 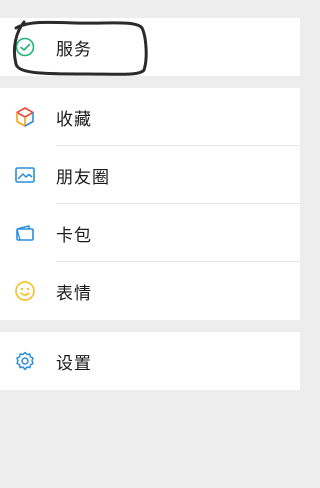 I want to click on menu-item-label: 卡包, so click(x=74, y=235).